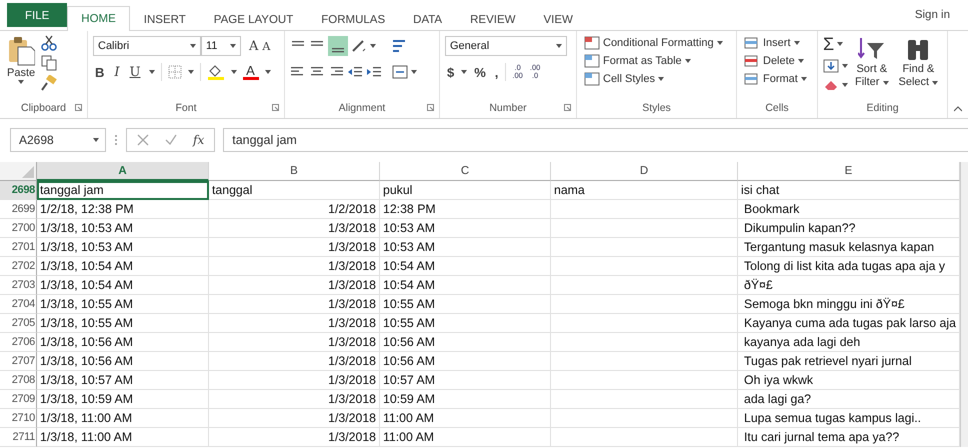 The height and width of the screenshot is (448, 968). I want to click on column-header: E, so click(849, 171).